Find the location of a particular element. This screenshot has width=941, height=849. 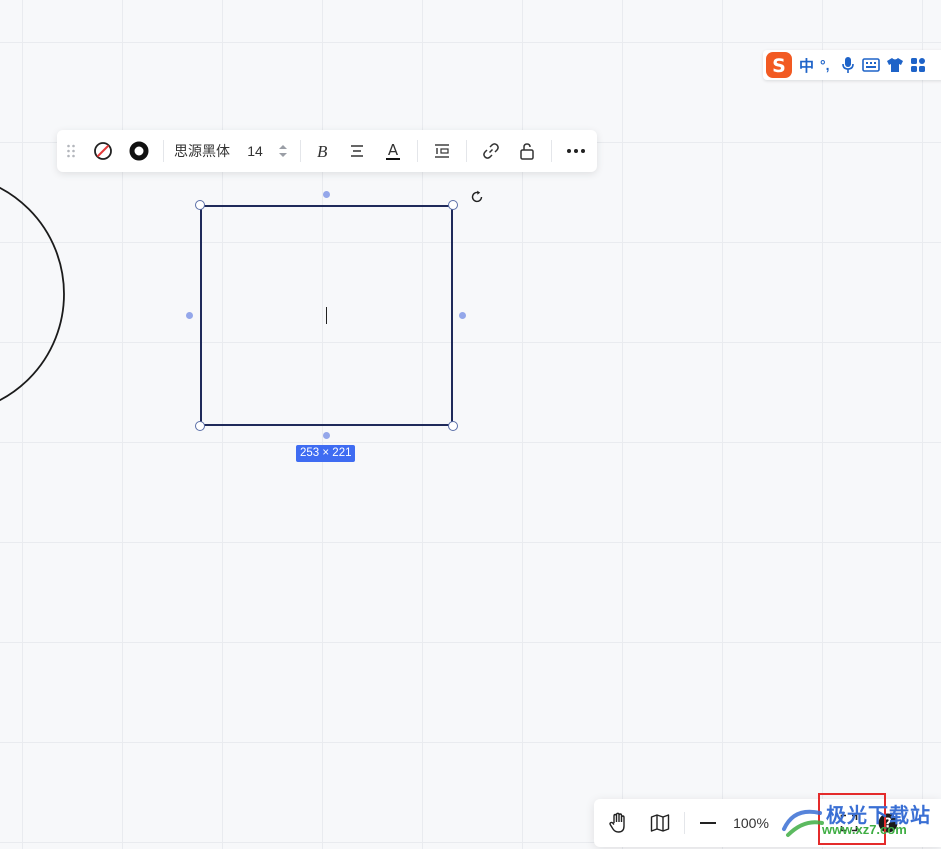

text-cursor is located at coordinates (326, 315).